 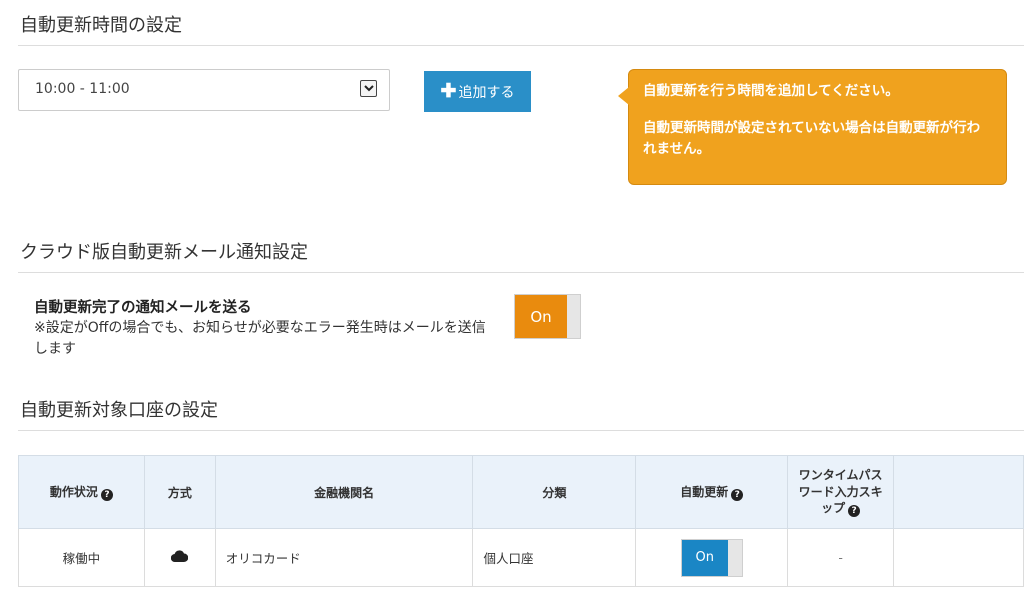 What do you see at coordinates (179, 492) in the screenshot?
I see `header-method: 方式` at bounding box center [179, 492].